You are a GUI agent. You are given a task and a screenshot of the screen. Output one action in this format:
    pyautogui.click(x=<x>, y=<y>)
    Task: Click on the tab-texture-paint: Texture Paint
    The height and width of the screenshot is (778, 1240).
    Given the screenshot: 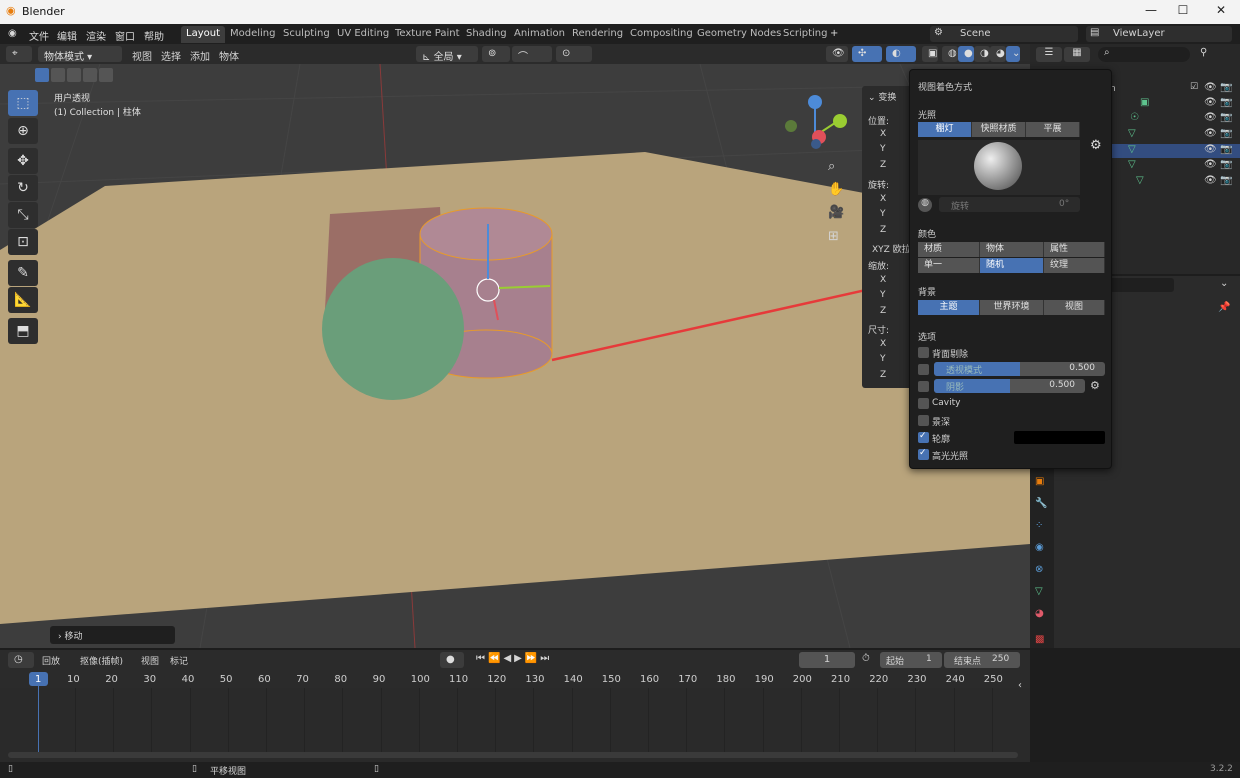 What is the action you would take?
    pyautogui.click(x=427, y=34)
    